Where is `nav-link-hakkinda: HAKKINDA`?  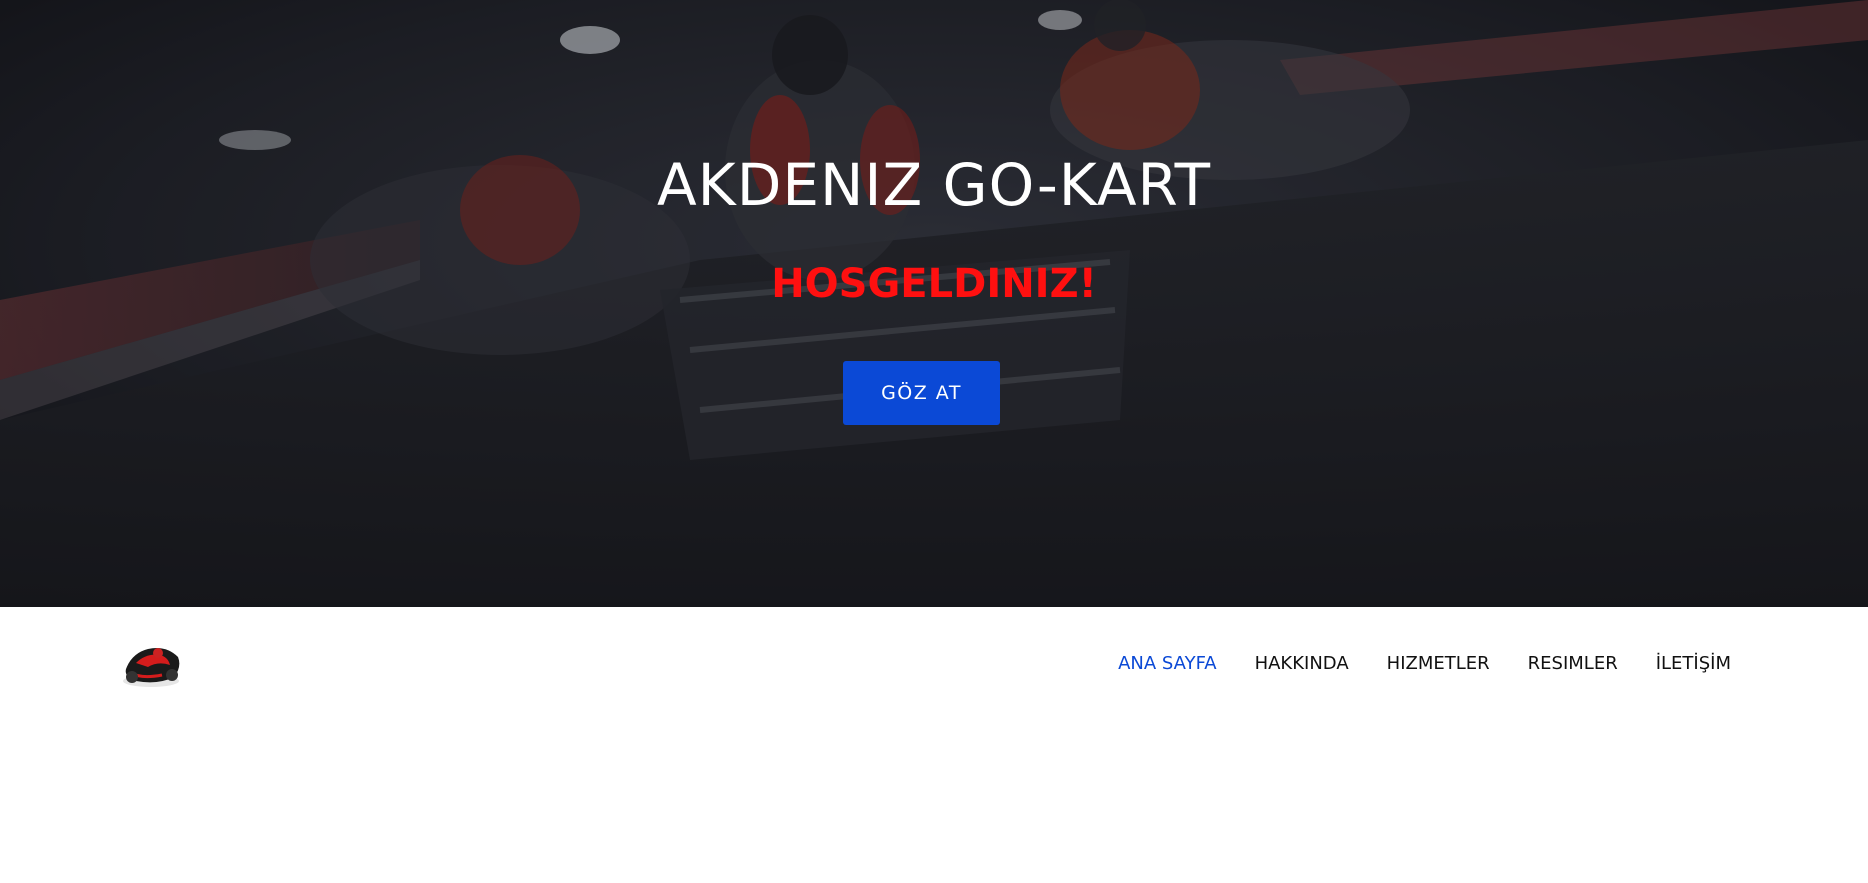
nav-link-hakkinda: HAKKINDA is located at coordinates (1302, 663).